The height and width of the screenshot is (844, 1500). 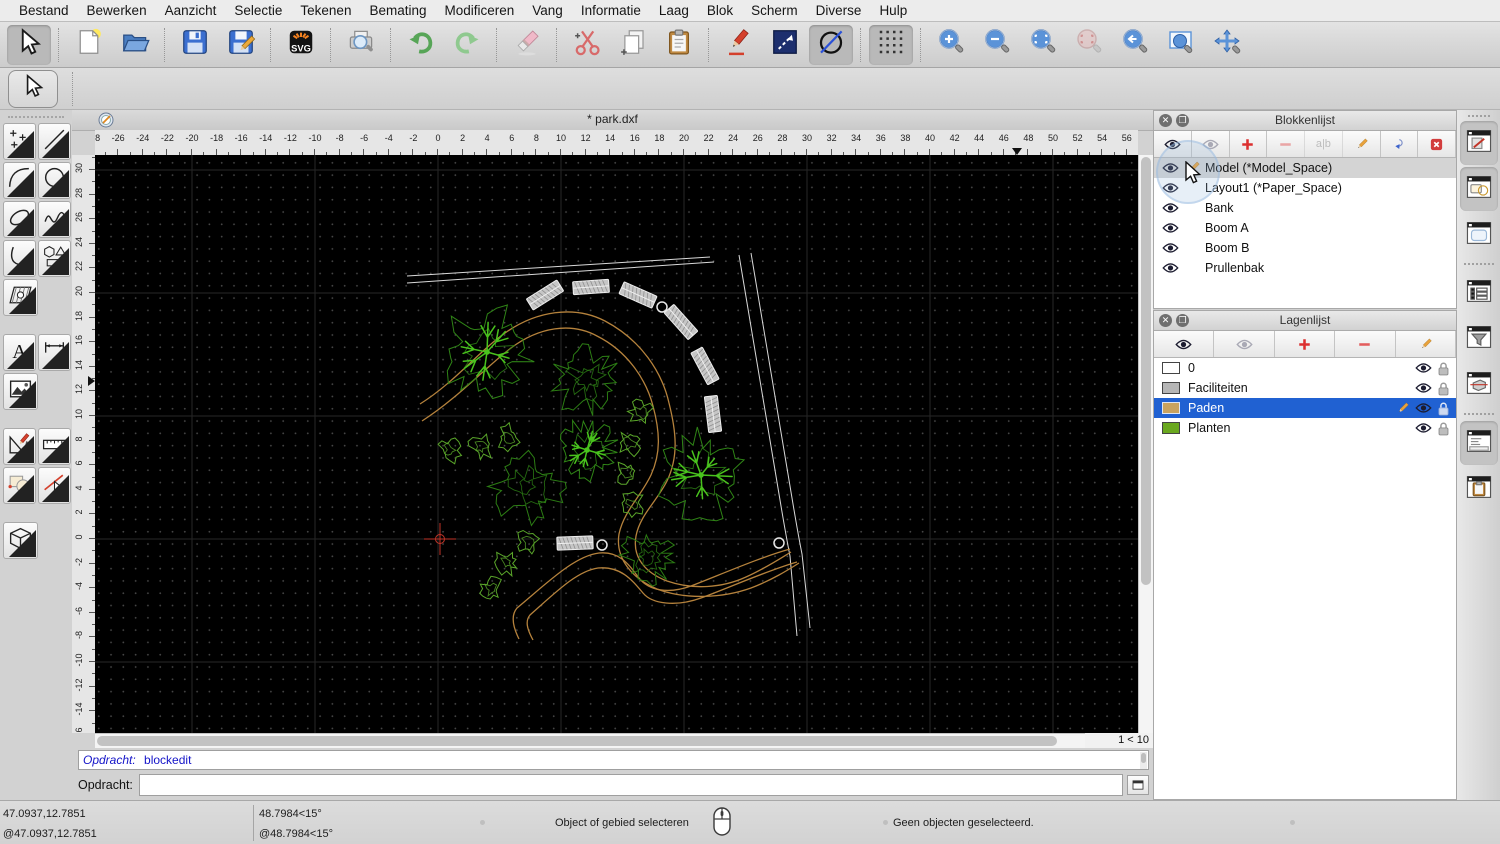 What do you see at coordinates (1305, 428) in the screenshot?
I see `layer-list-item: Planten` at bounding box center [1305, 428].